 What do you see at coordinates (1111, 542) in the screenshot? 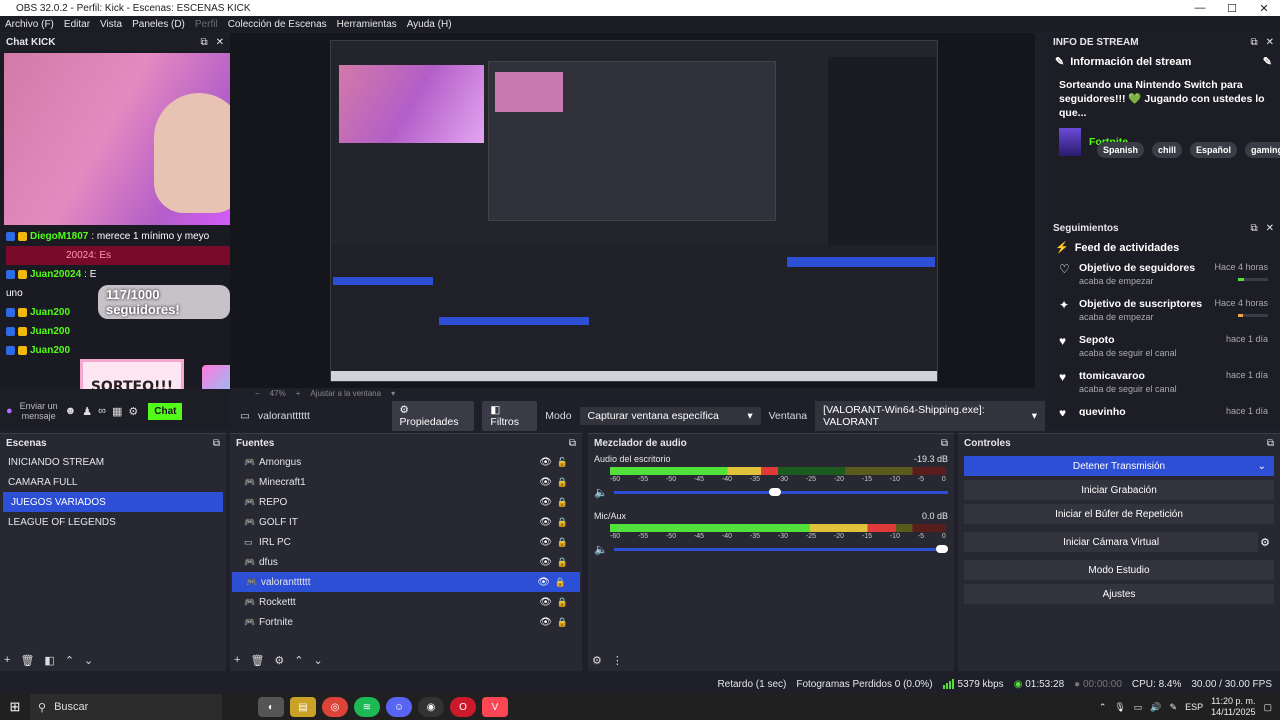
I see `virtual-camera-button: Iniciar Cámara Virtual` at bounding box center [1111, 542].